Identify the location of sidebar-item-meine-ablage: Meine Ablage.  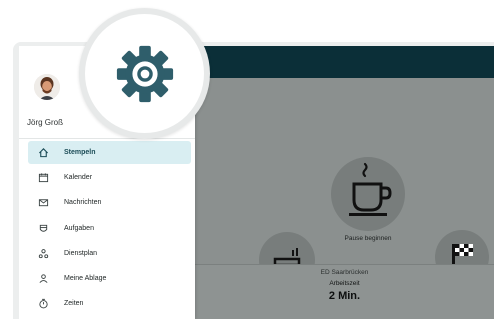
(109, 278).